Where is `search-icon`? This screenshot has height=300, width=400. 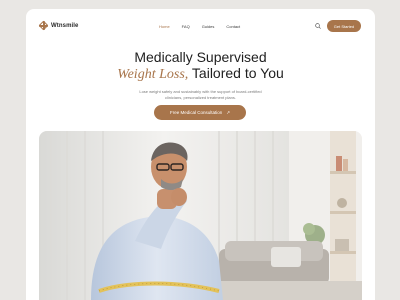 search-icon is located at coordinates (318, 26).